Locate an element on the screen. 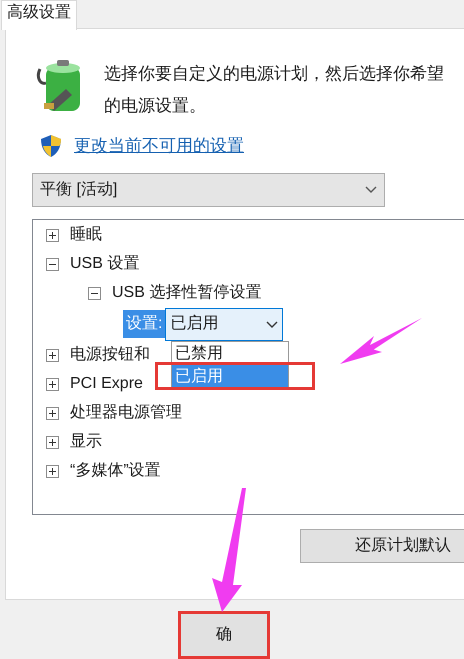  shield-icon is located at coordinates (51, 146).